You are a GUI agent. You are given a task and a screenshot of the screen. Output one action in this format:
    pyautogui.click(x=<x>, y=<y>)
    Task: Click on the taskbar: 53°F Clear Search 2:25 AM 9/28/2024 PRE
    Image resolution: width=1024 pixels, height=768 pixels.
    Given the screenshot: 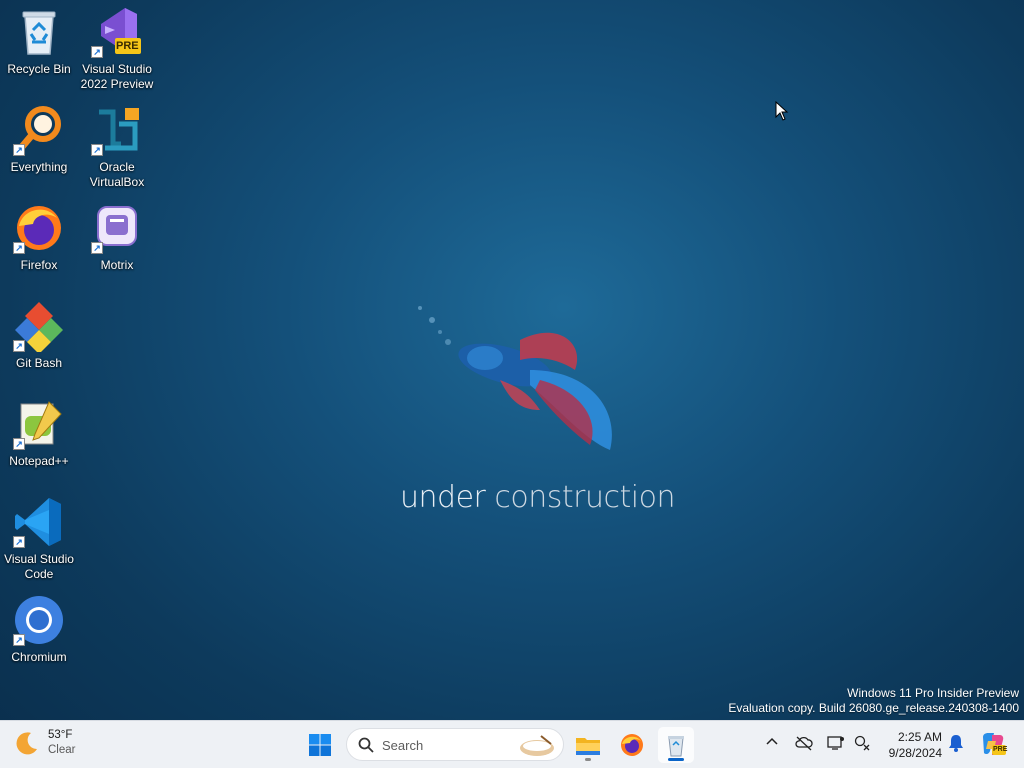 What is the action you would take?
    pyautogui.click(x=512, y=744)
    